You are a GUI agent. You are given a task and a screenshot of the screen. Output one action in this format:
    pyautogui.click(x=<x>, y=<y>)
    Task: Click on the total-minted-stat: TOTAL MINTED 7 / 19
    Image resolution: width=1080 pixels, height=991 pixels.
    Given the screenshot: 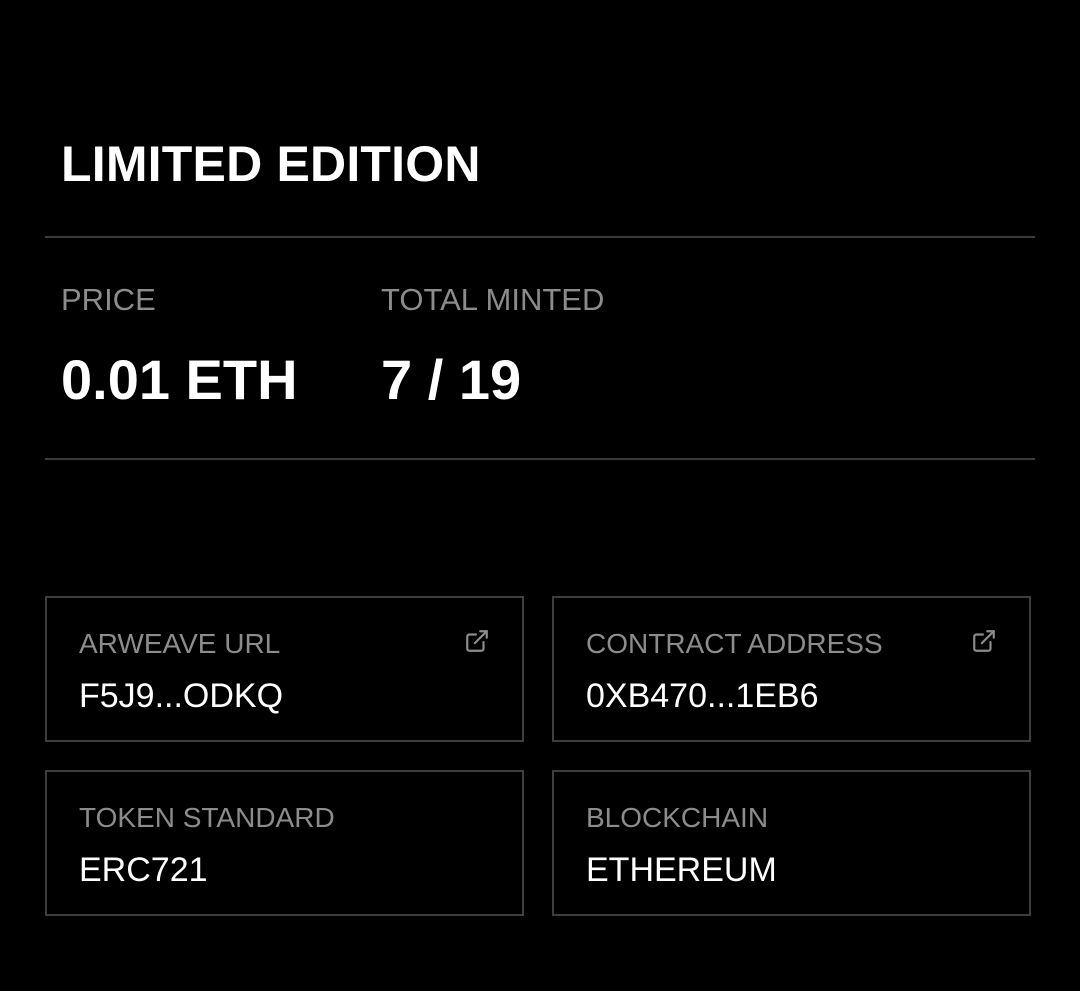 What is the action you would take?
    pyautogui.click(x=492, y=347)
    